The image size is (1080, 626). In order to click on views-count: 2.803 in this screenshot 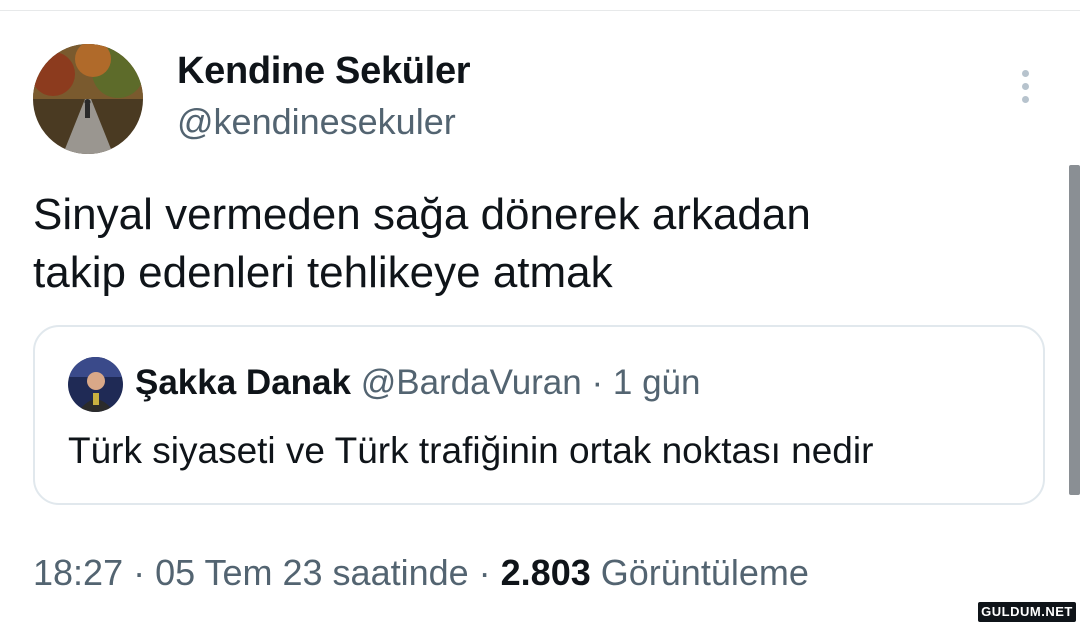, I will do `click(545, 572)`.